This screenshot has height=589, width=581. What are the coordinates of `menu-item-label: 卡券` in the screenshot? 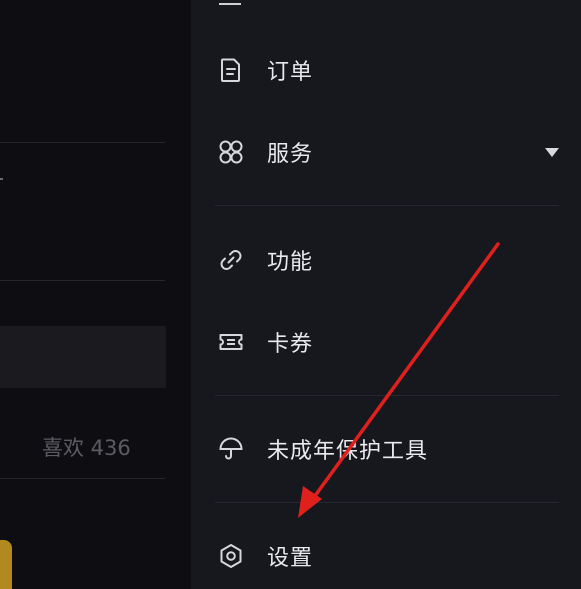 It's located at (290, 344).